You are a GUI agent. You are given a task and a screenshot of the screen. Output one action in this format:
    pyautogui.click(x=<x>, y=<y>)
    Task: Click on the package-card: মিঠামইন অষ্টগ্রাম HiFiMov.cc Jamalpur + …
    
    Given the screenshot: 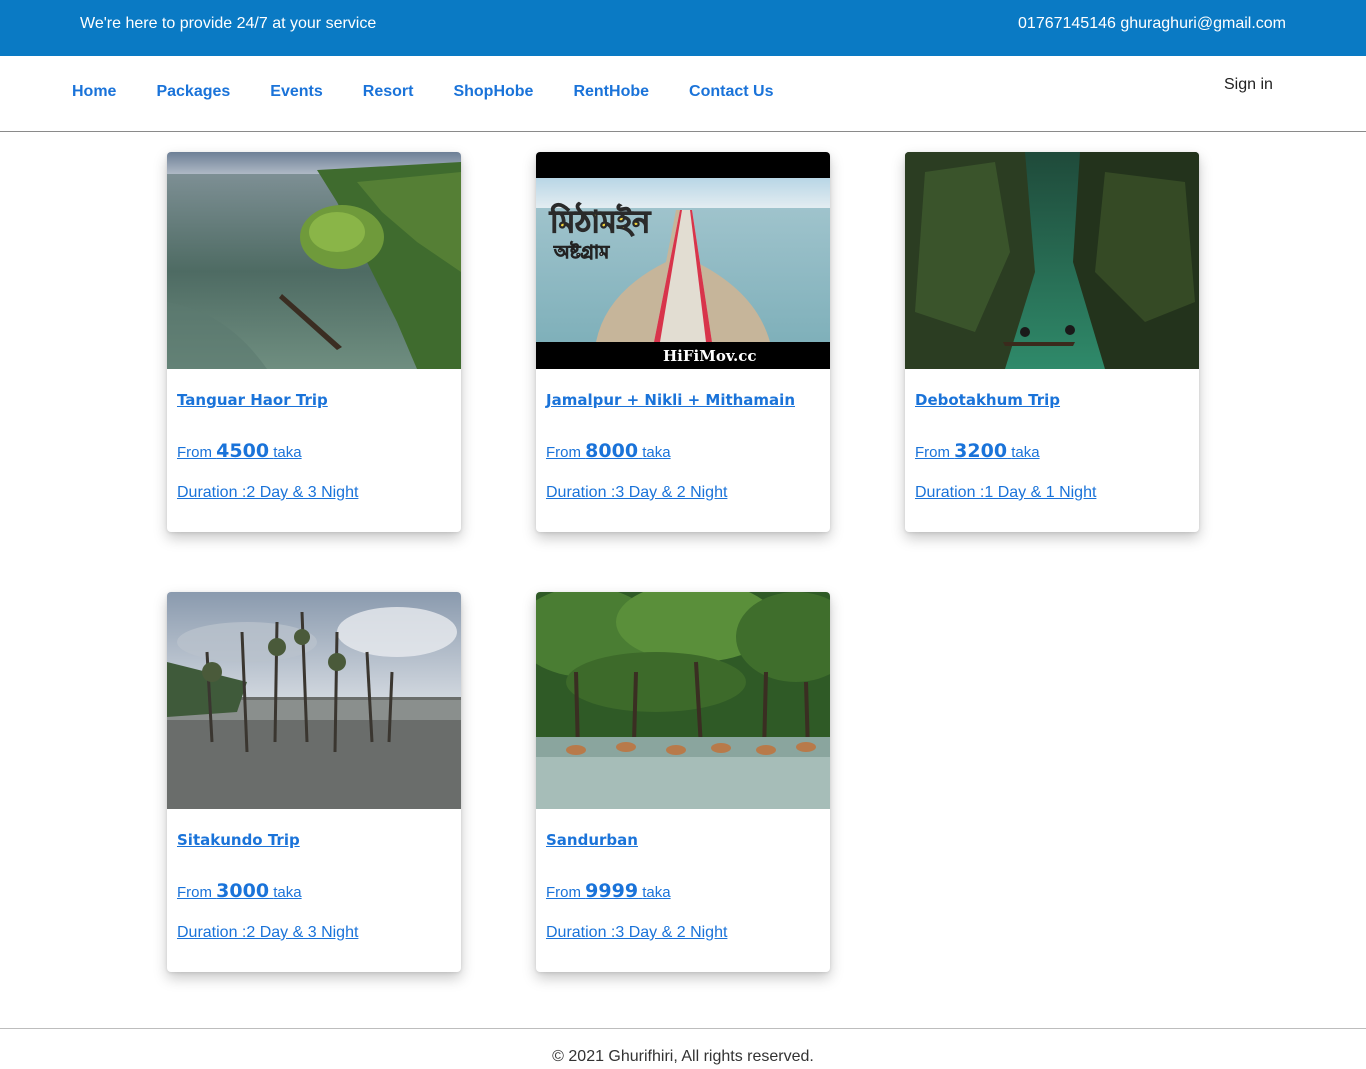 What is the action you would take?
    pyautogui.click(x=683, y=342)
    